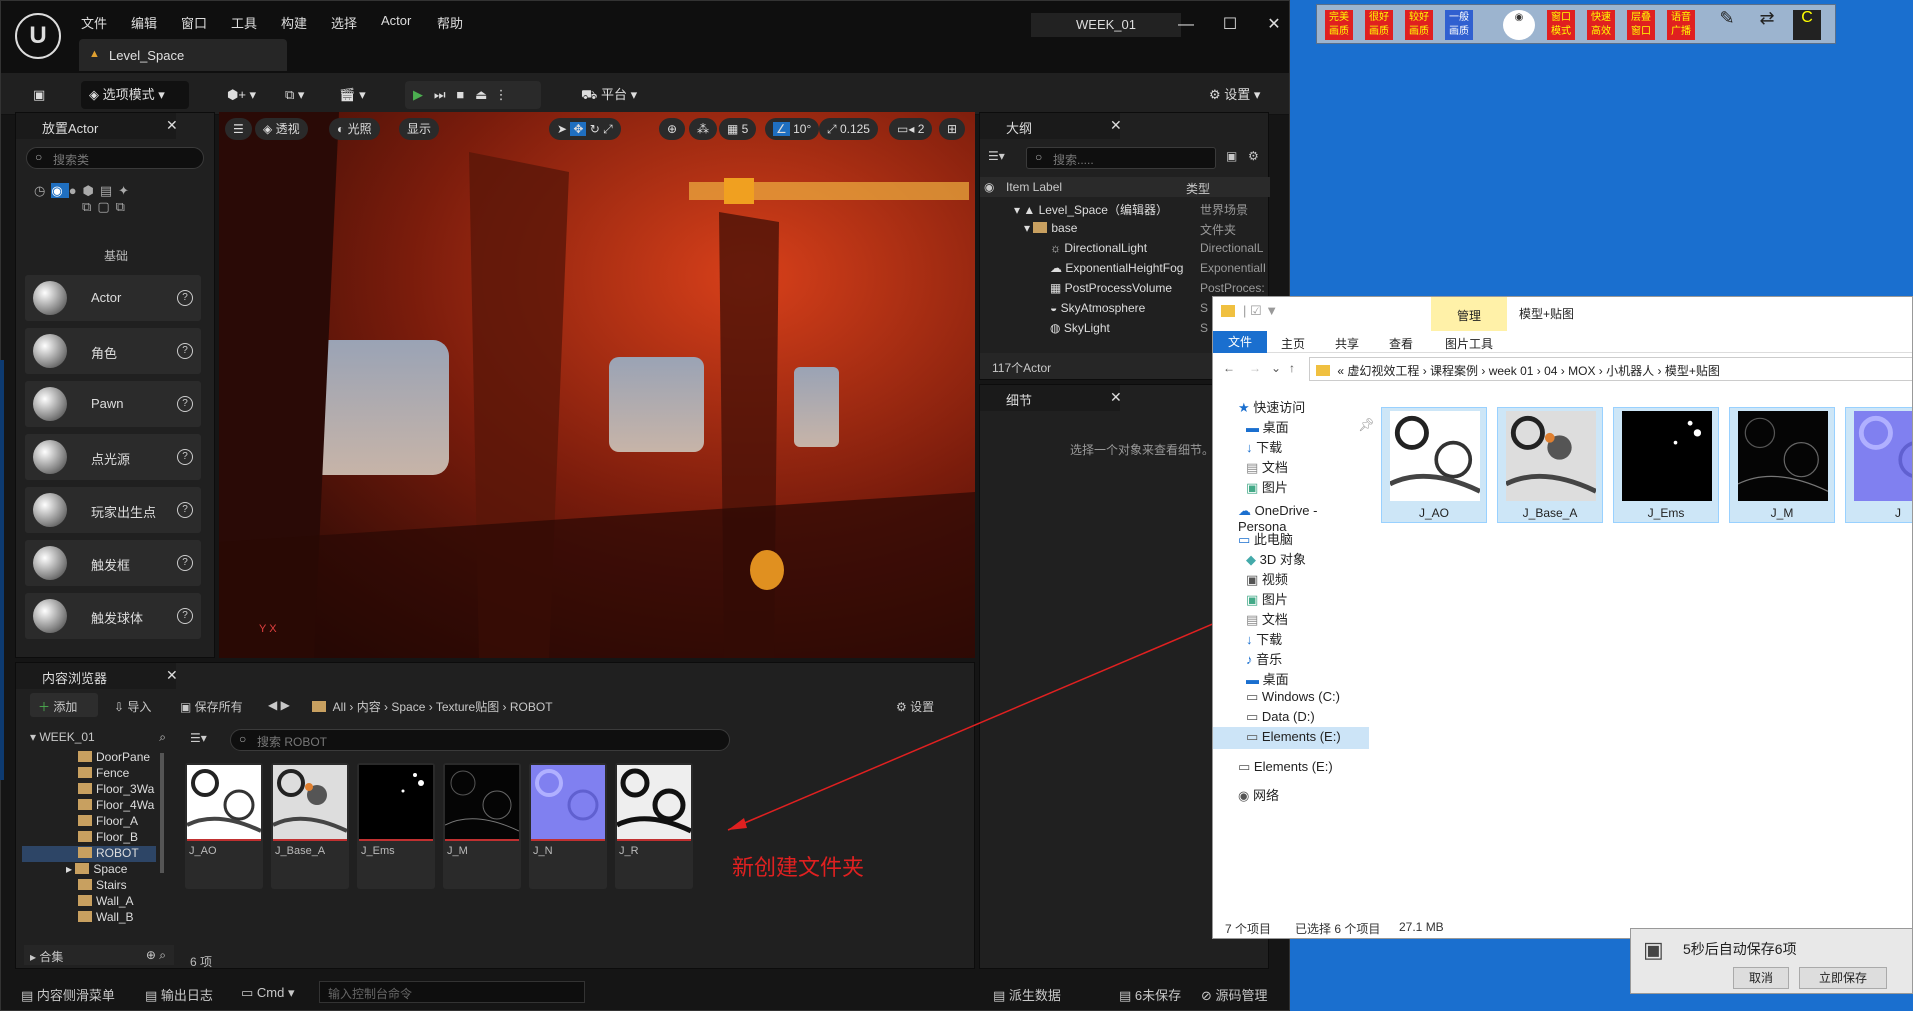 The width and height of the screenshot is (1913, 1011). Describe the element at coordinates (1260, 311) in the screenshot. I see `quick-access-toolbar: | ☑ ▼` at that location.